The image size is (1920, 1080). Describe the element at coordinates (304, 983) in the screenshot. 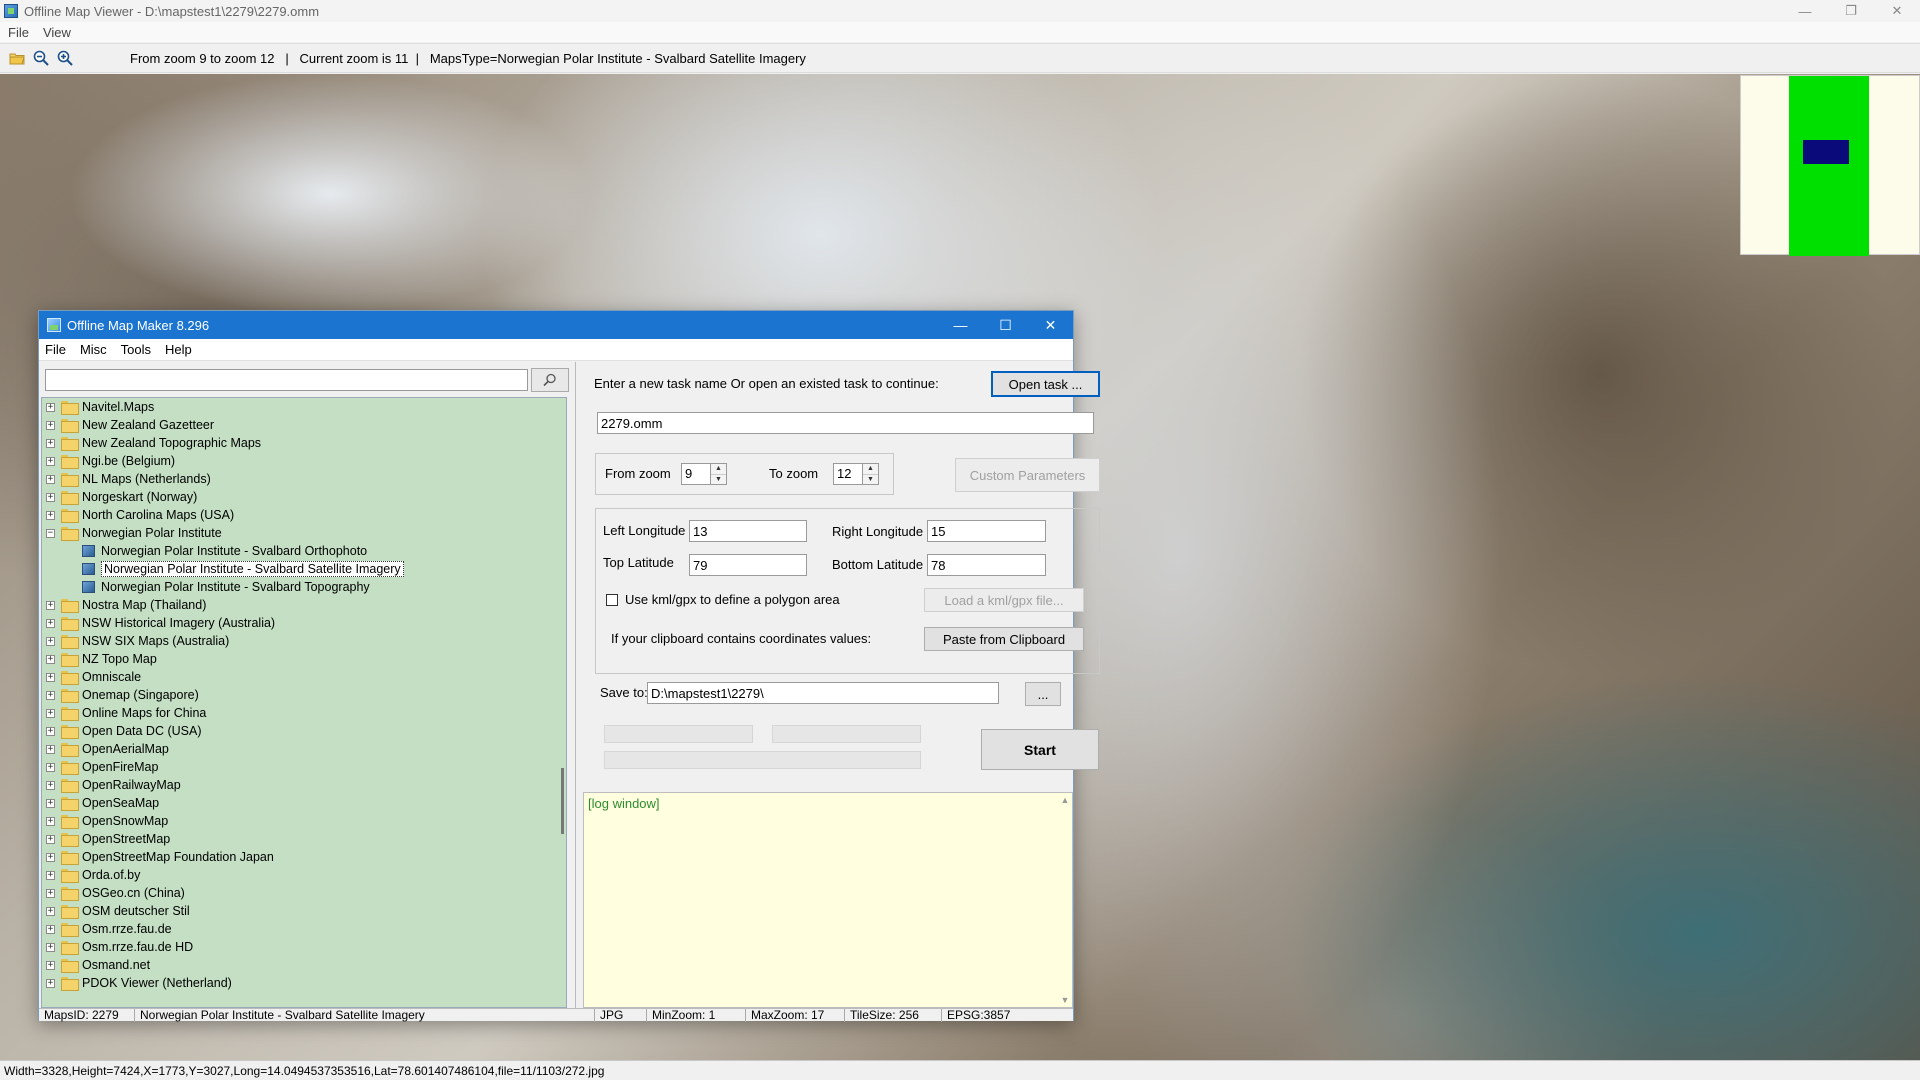

I see `tree-item: + PDOK Viewer (Netherland)` at that location.